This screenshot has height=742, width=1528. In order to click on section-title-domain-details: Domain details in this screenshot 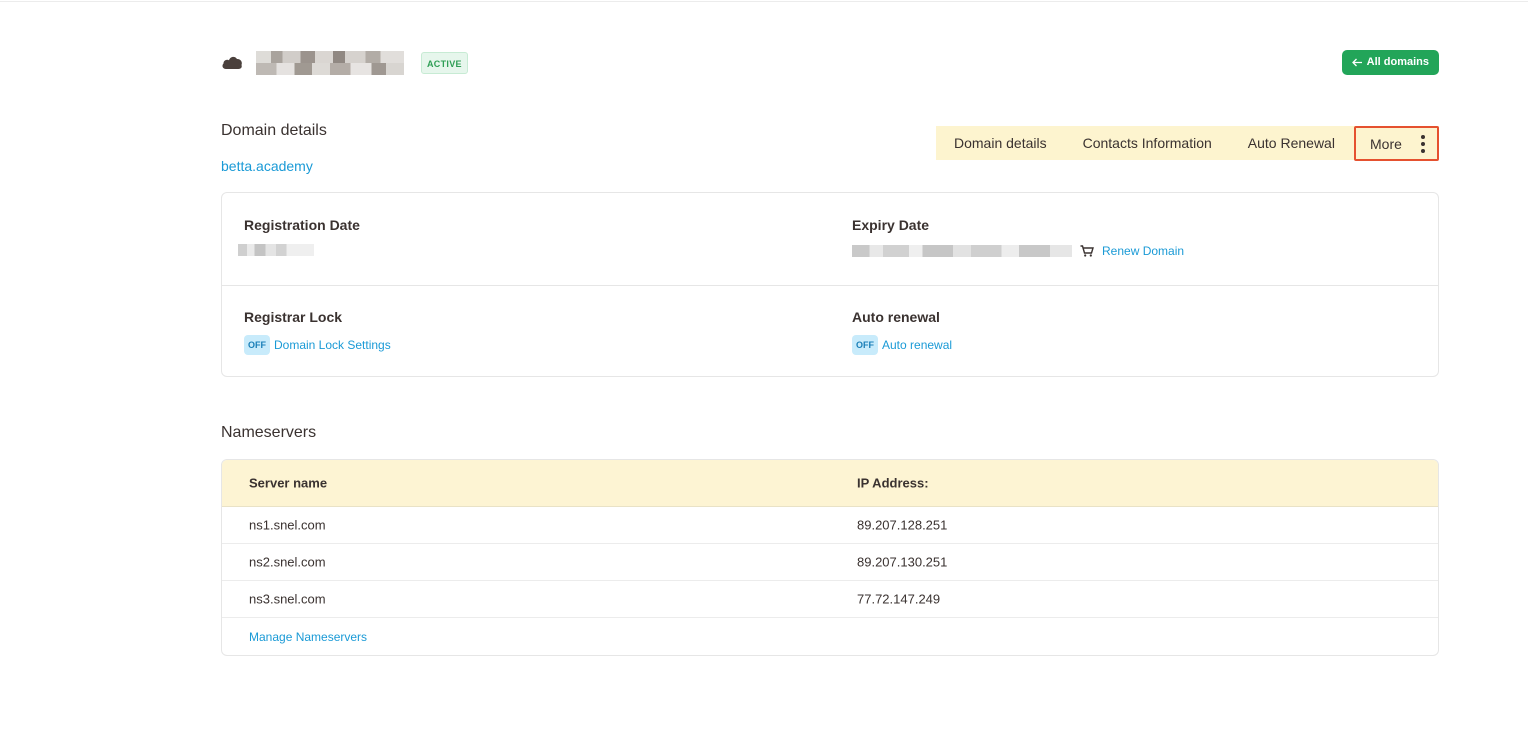, I will do `click(274, 130)`.